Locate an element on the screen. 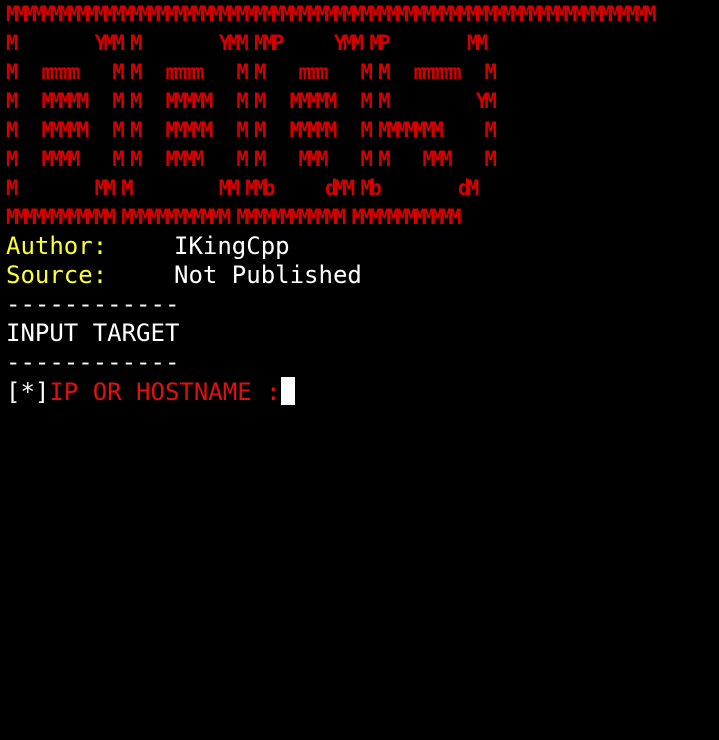  author-row: Author: IKingCpp is located at coordinates (361, 246).